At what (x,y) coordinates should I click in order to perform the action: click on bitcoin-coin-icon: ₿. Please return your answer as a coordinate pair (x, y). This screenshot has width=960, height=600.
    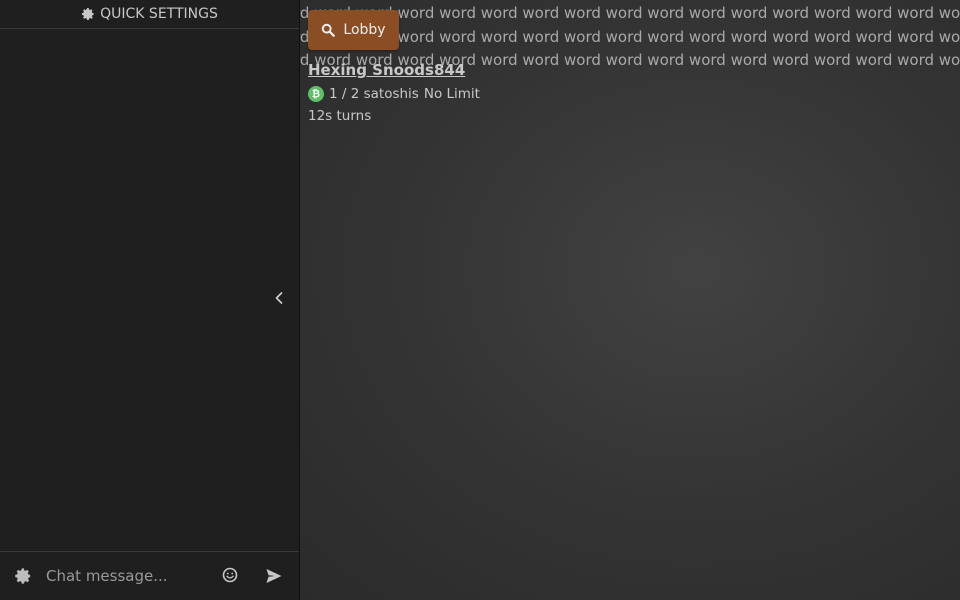
    Looking at the image, I should click on (316, 94).